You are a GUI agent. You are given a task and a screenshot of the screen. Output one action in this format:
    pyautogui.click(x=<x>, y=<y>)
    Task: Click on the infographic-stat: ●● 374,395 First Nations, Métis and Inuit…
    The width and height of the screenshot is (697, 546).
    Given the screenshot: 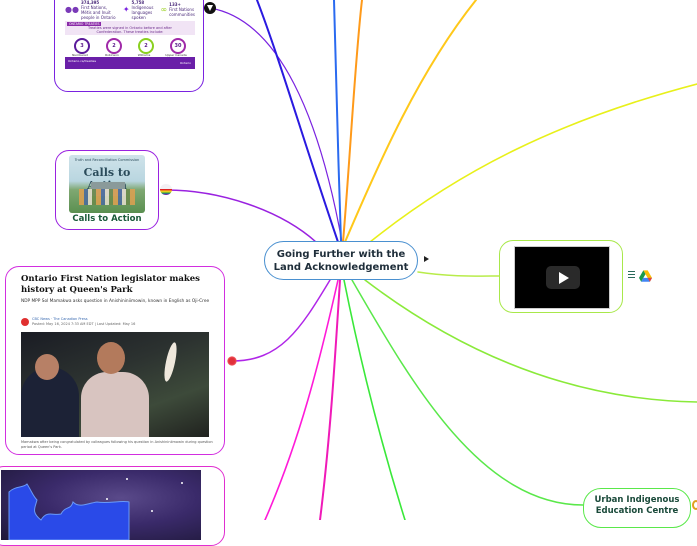 What is the action you would take?
    pyautogui.click(x=90, y=10)
    